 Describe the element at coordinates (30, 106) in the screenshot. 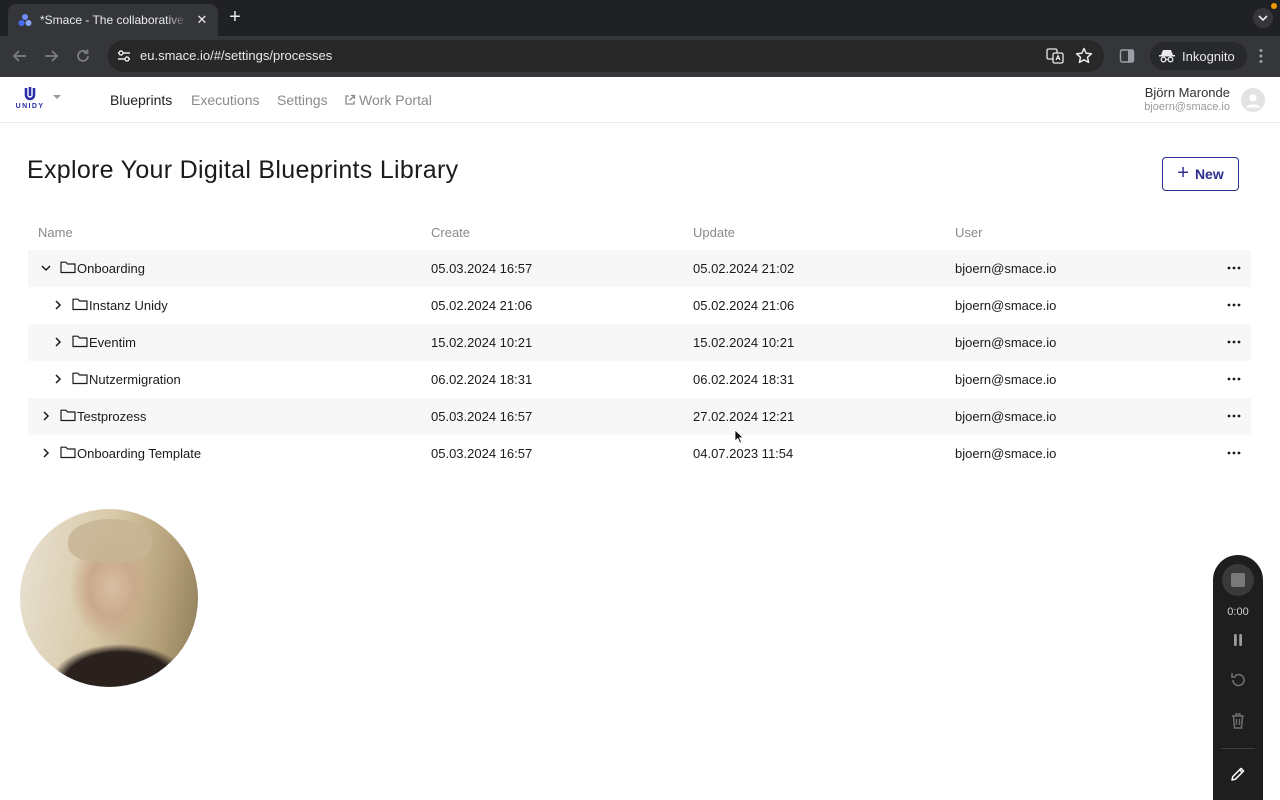

I see `logo-text: UNIDY` at that location.